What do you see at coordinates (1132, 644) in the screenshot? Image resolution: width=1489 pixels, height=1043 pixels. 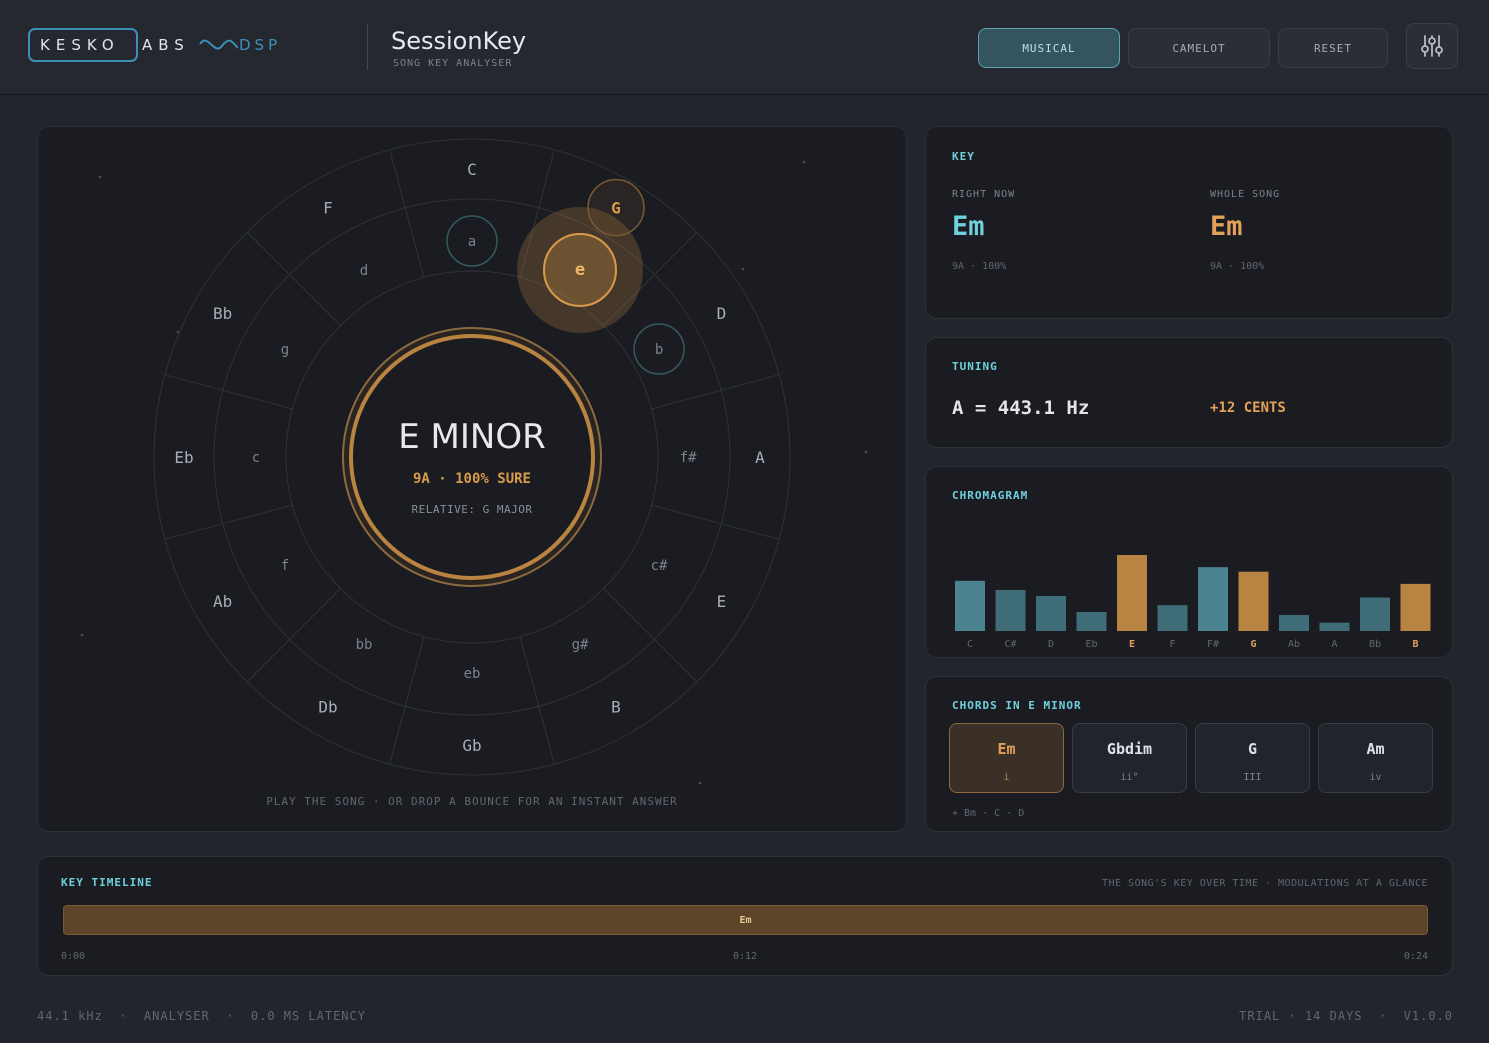 I see `chroma-note-label: E` at bounding box center [1132, 644].